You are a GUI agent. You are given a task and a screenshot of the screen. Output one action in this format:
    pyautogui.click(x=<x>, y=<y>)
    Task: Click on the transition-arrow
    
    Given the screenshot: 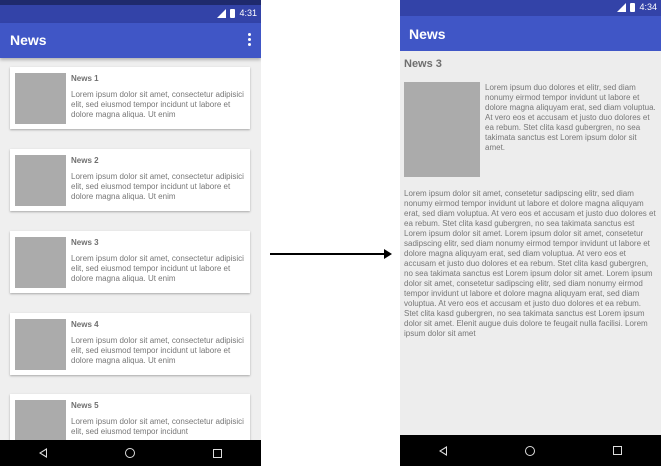 What is the action you would take?
    pyautogui.click(x=331, y=254)
    